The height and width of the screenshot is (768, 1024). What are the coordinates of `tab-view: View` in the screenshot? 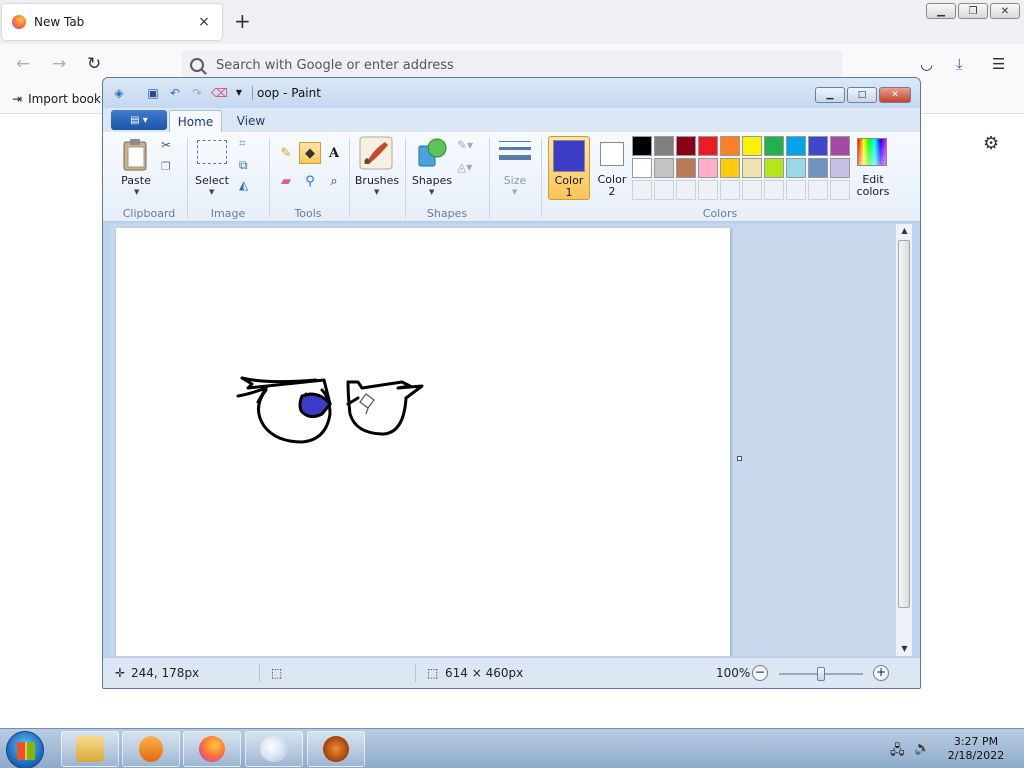 It's located at (251, 121).